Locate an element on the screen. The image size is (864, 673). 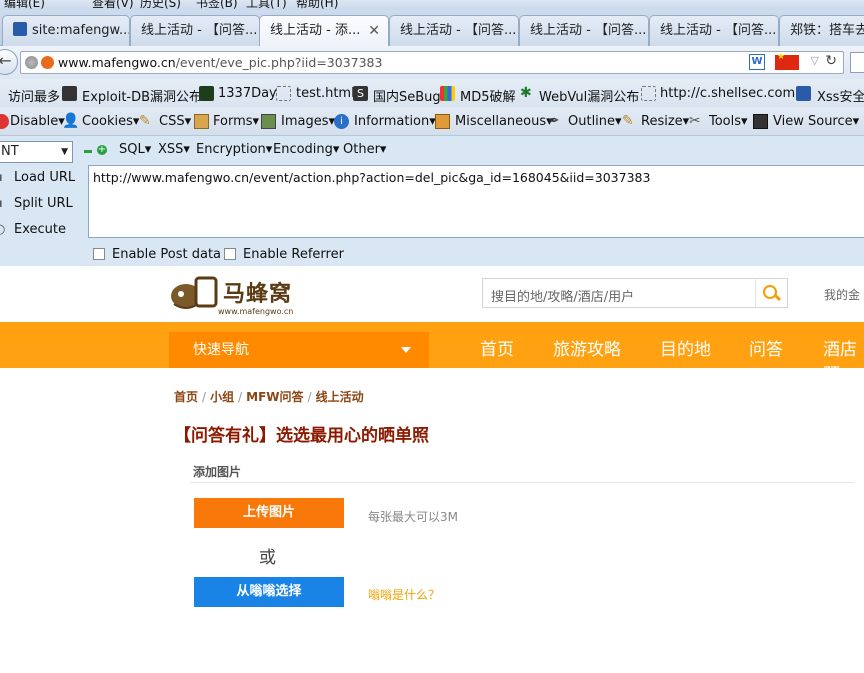
webdev-css: CSS▾ is located at coordinates (175, 121).